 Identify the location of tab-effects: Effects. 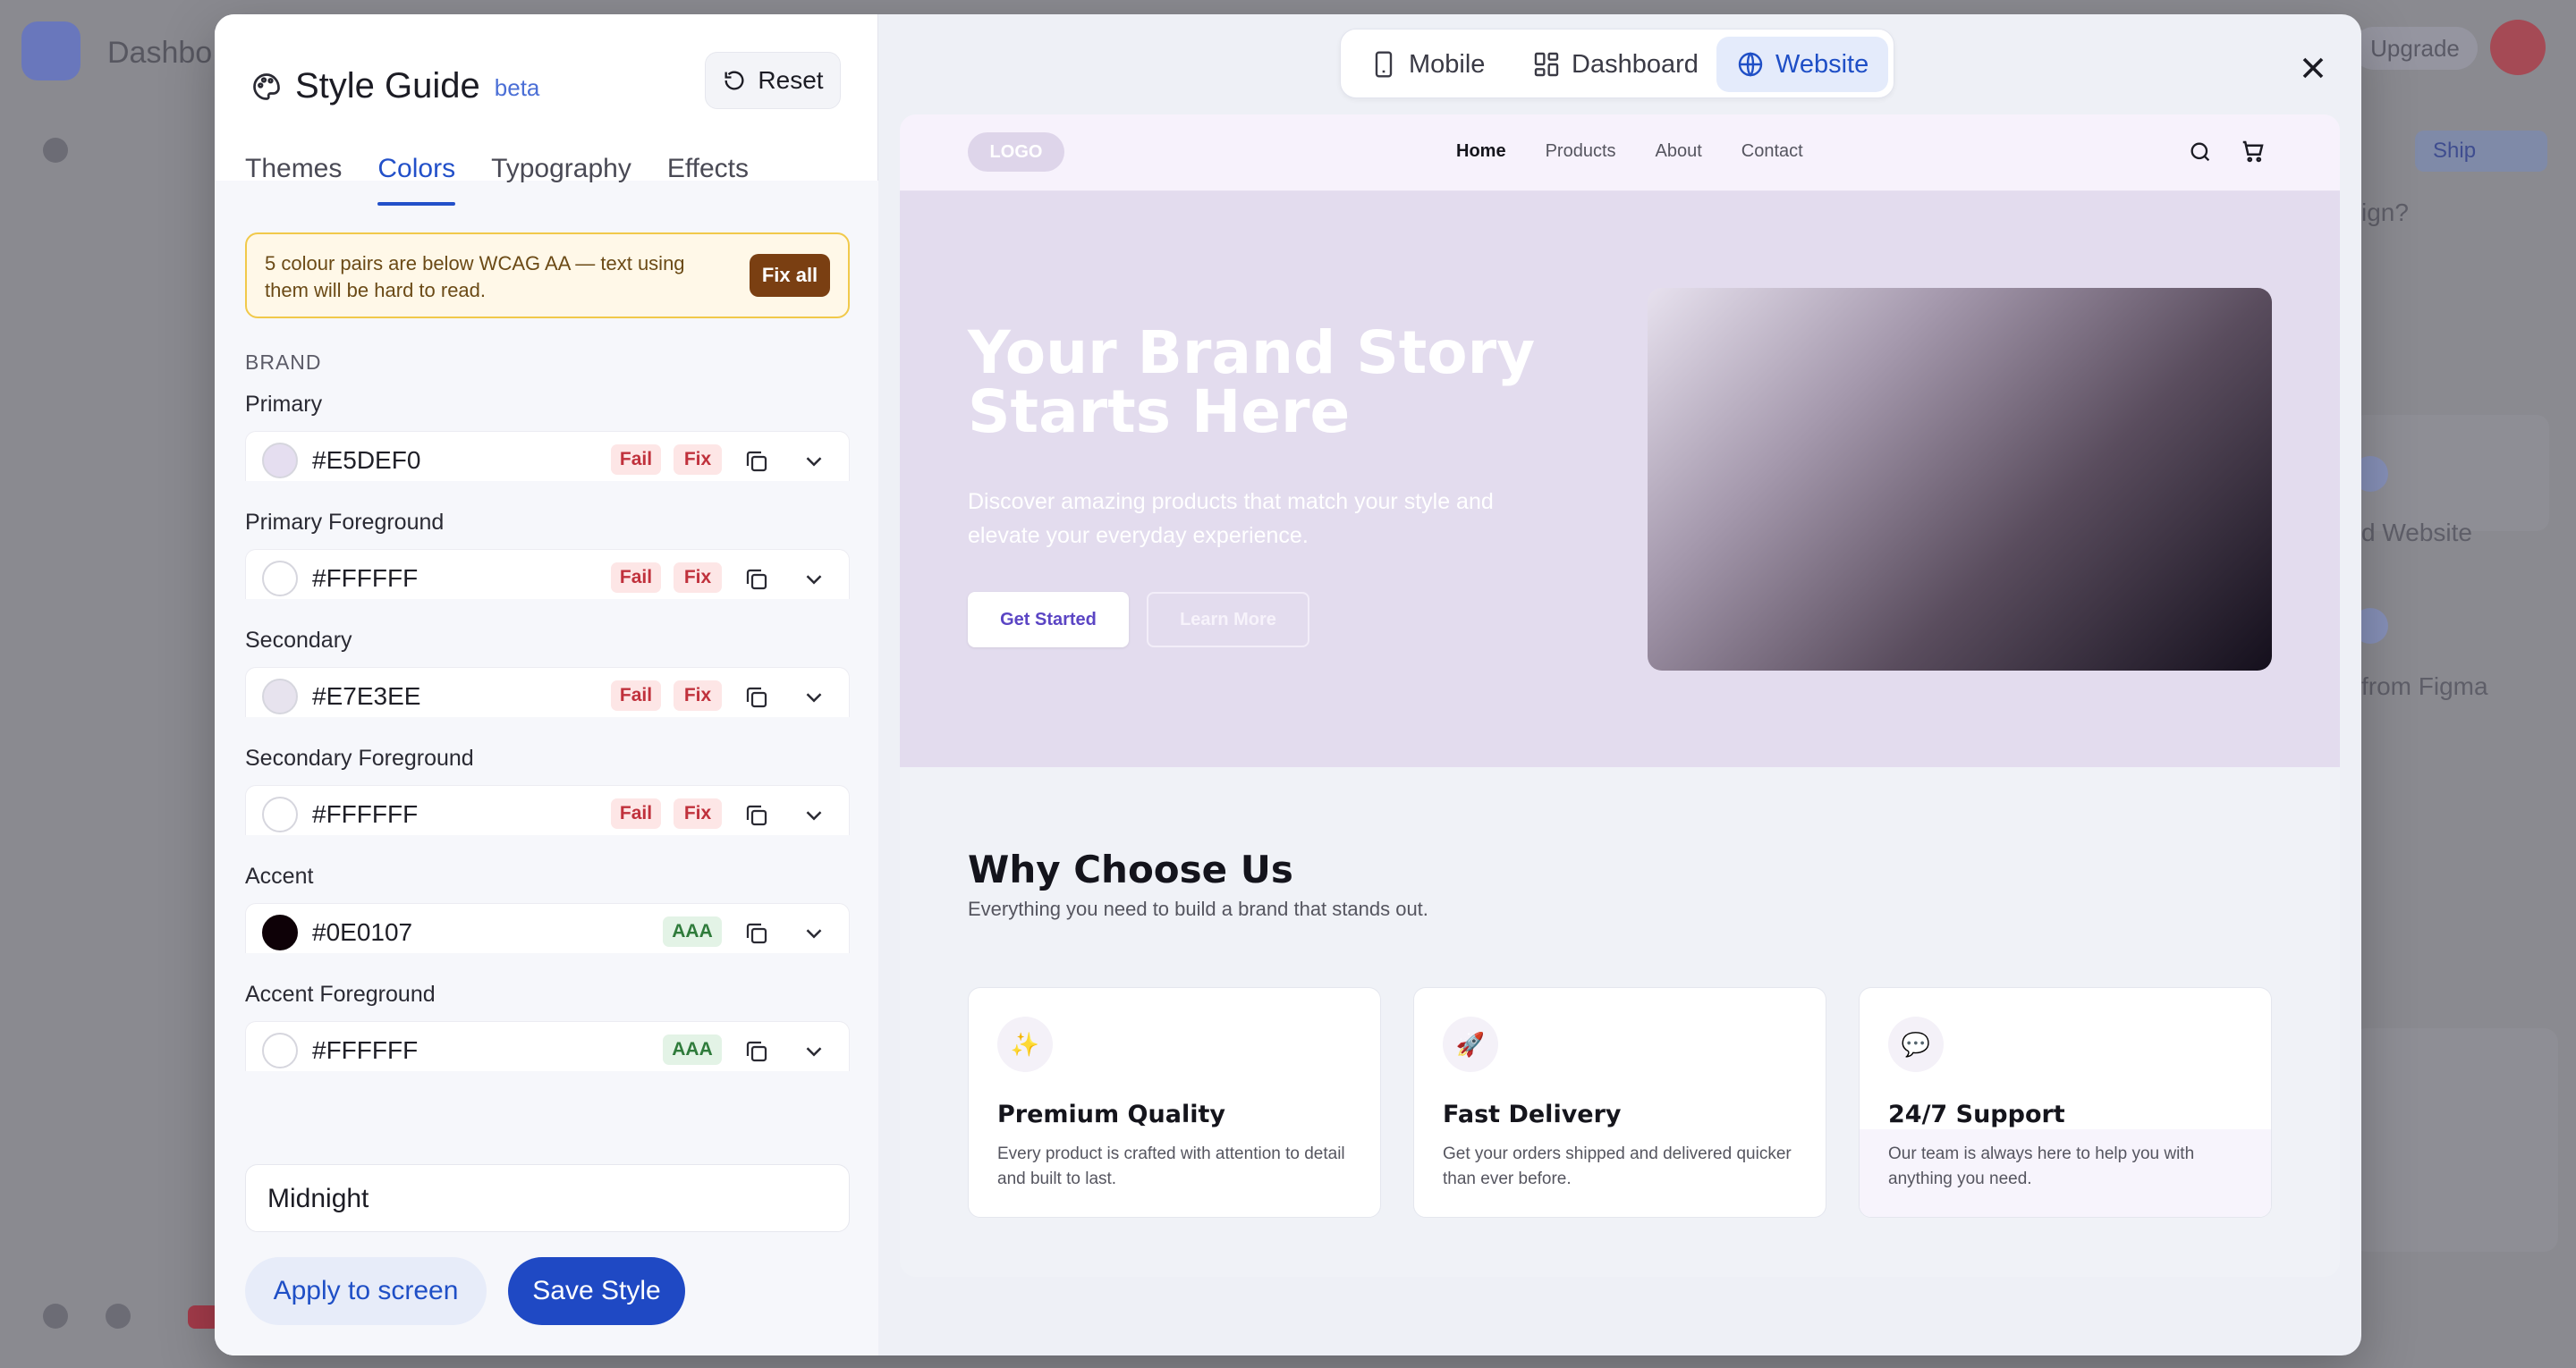
(708, 178).